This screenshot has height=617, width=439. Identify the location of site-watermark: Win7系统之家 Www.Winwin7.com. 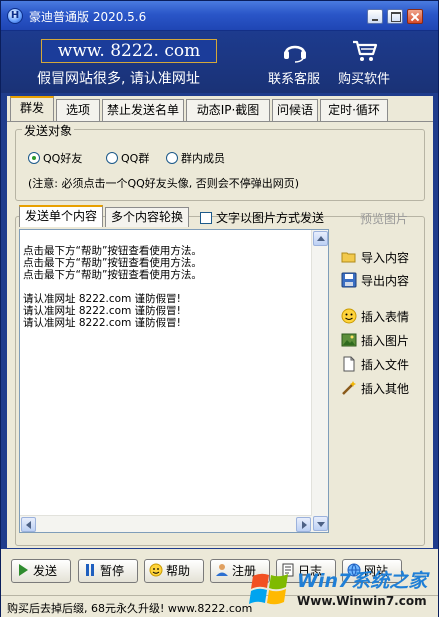
(344, 589).